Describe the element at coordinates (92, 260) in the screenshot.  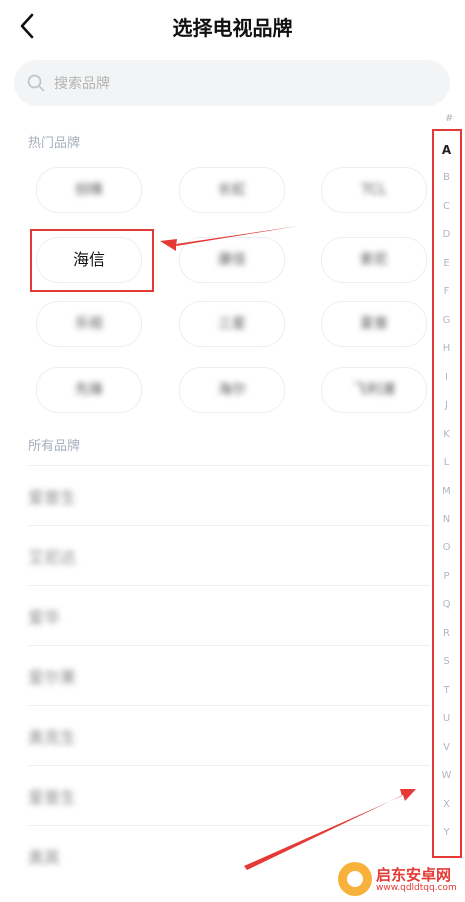
I see `highlight-box-hisense` at that location.